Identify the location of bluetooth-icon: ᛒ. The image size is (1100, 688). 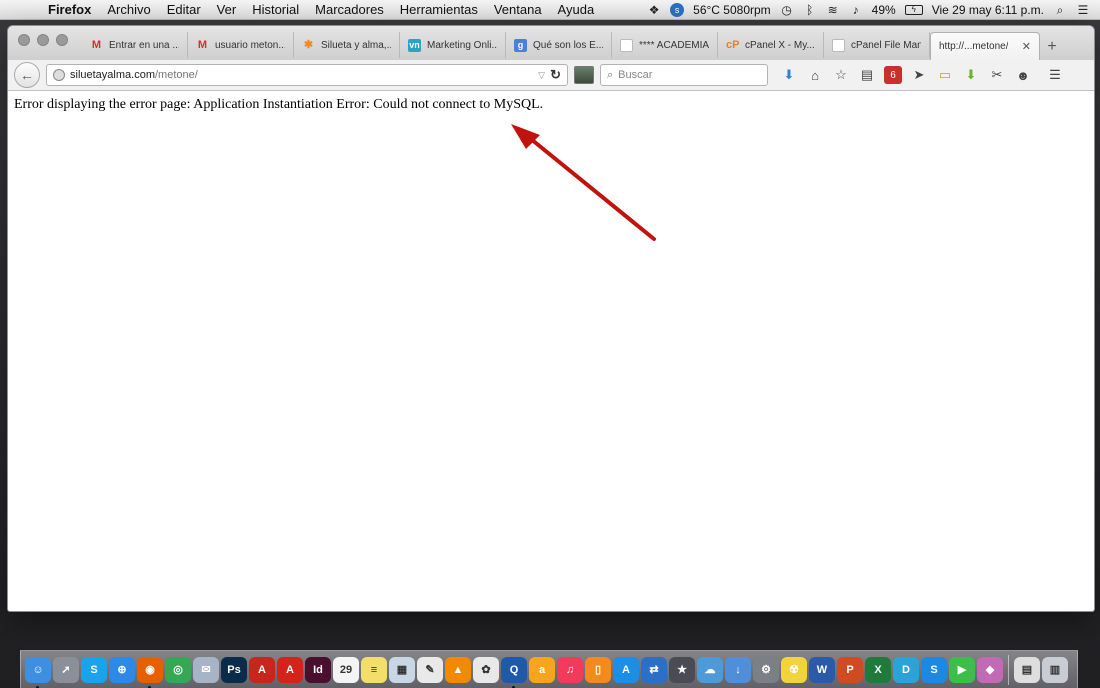
(810, 10).